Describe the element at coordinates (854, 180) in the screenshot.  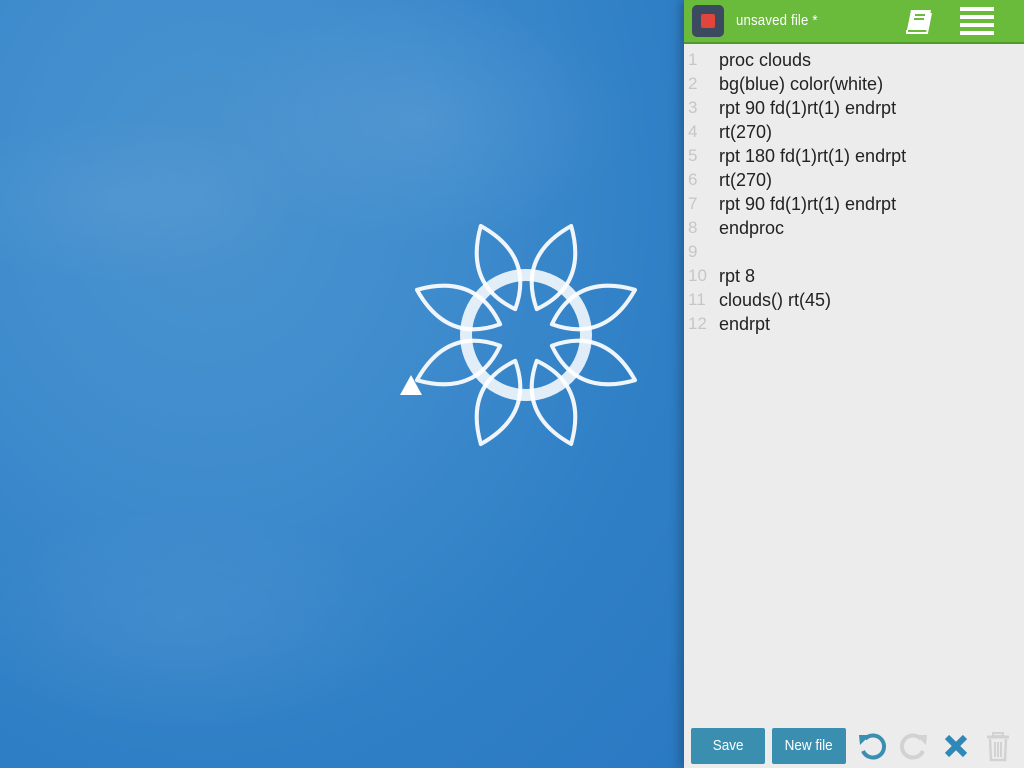
I see `code-line: 6 rt(270)` at that location.